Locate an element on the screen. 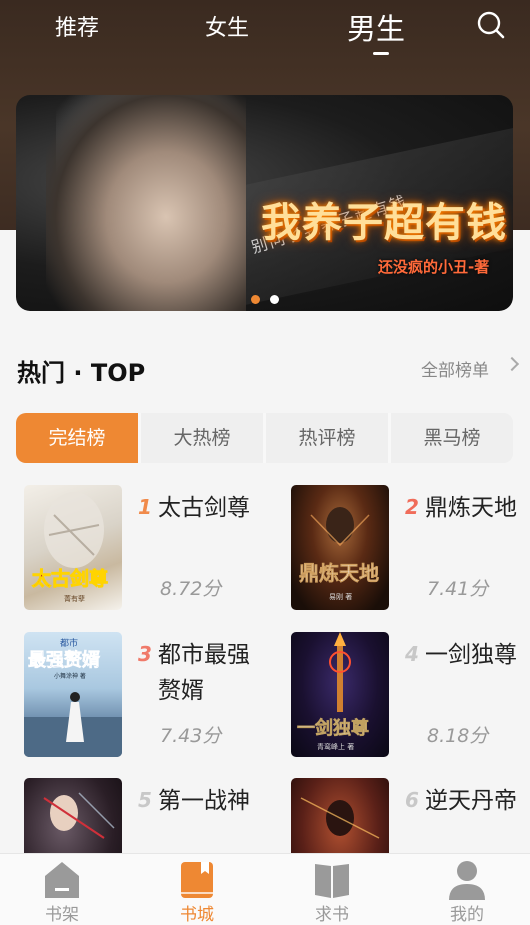  book-score: 8.72分 is located at coordinates (191, 589).